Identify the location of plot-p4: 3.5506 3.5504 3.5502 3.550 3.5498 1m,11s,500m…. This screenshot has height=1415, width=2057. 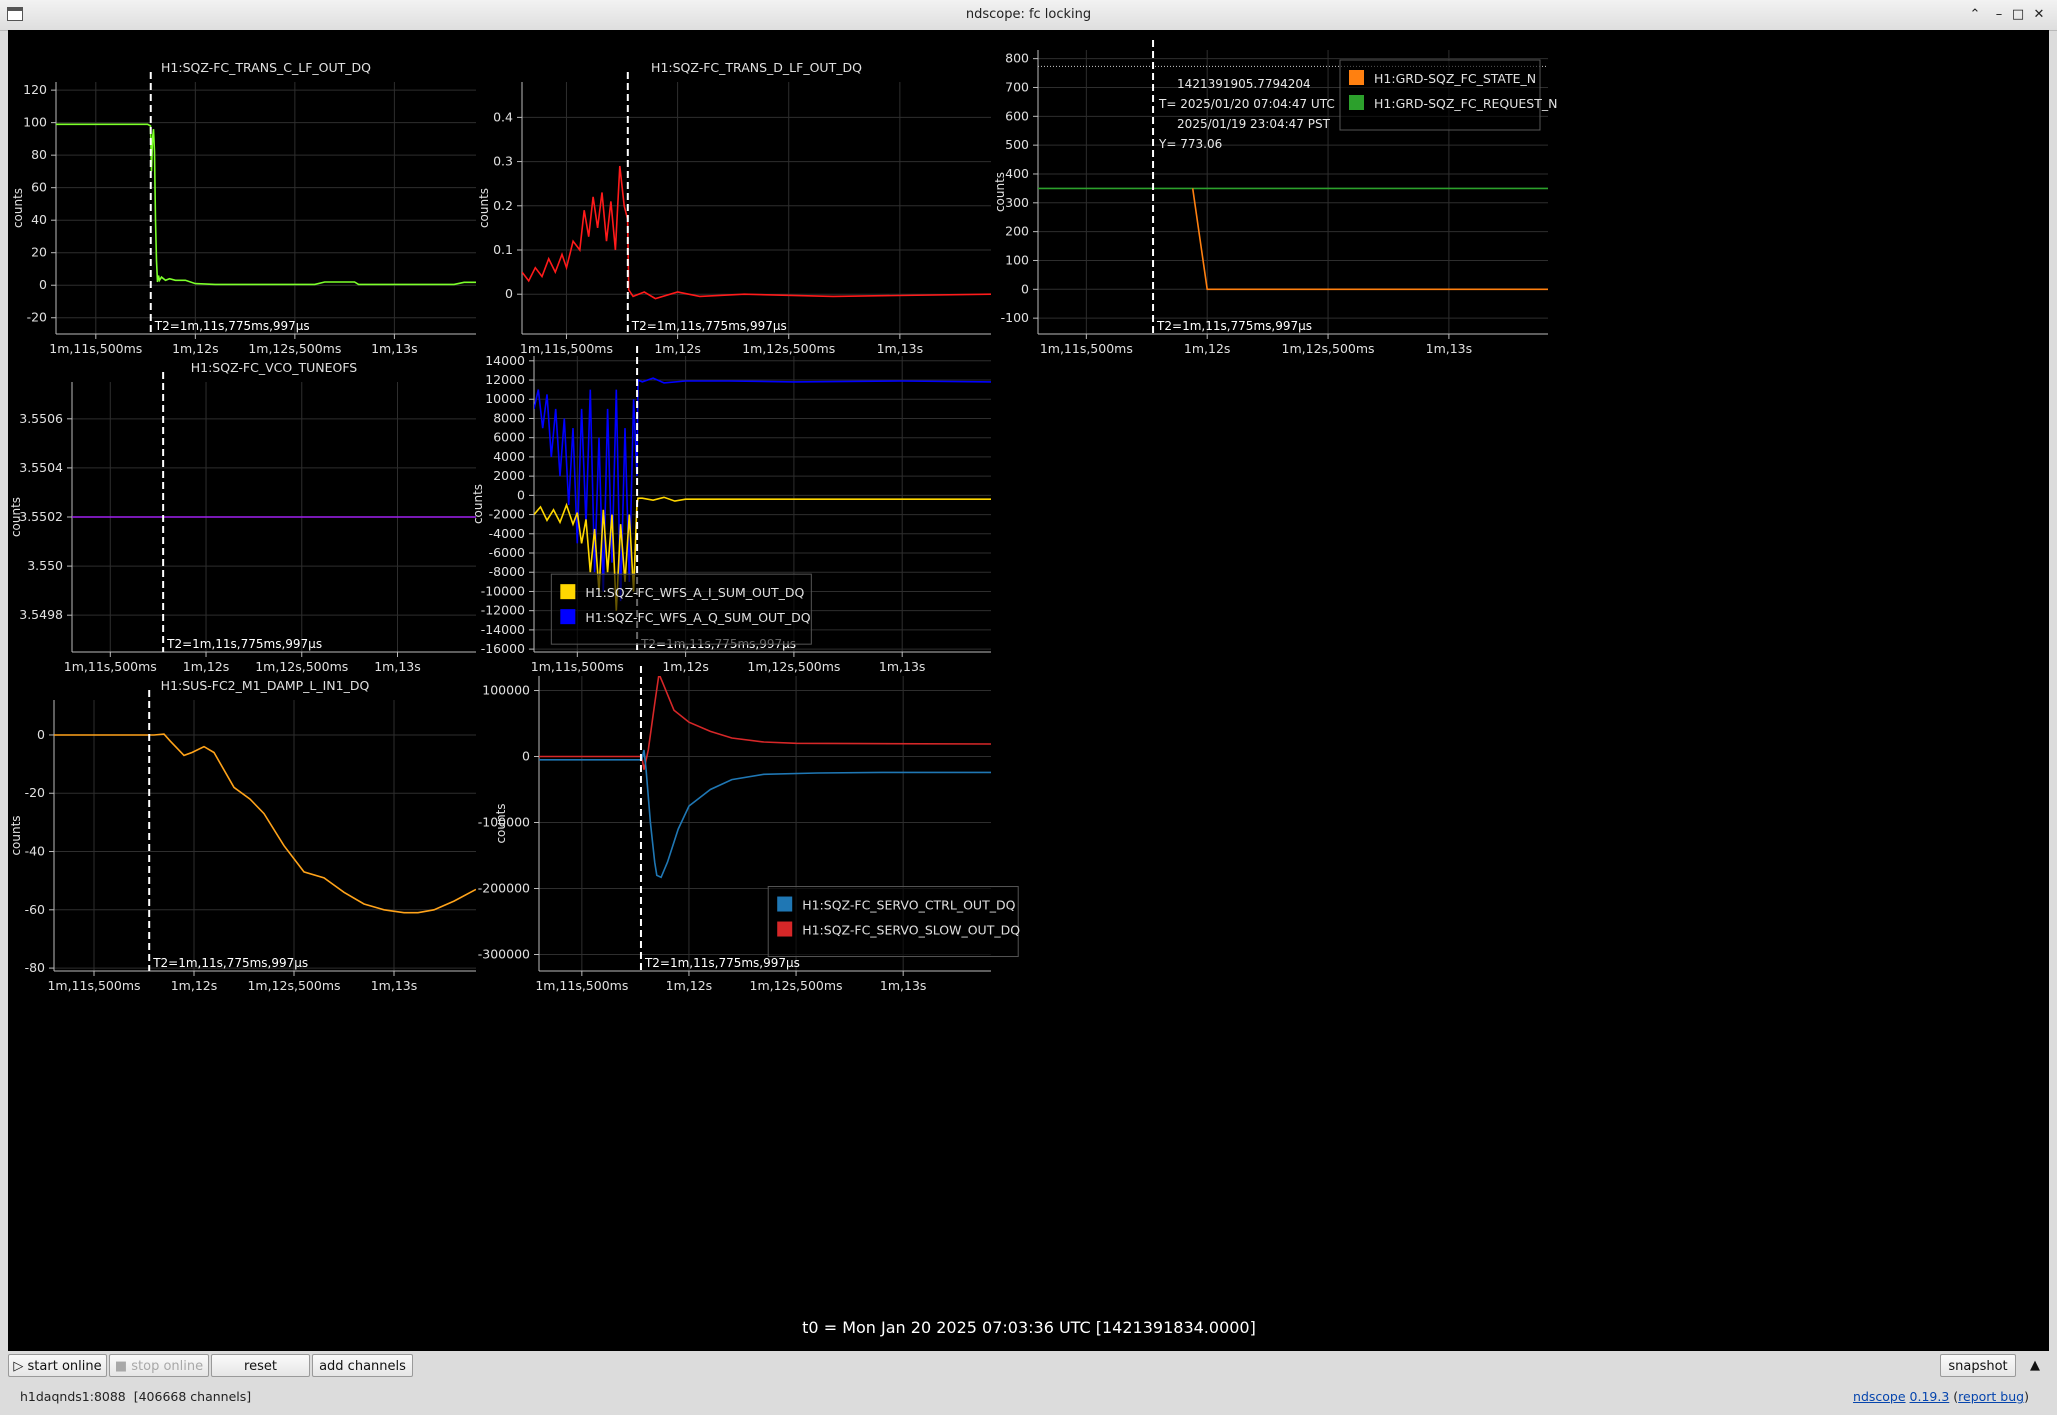
(242, 517).